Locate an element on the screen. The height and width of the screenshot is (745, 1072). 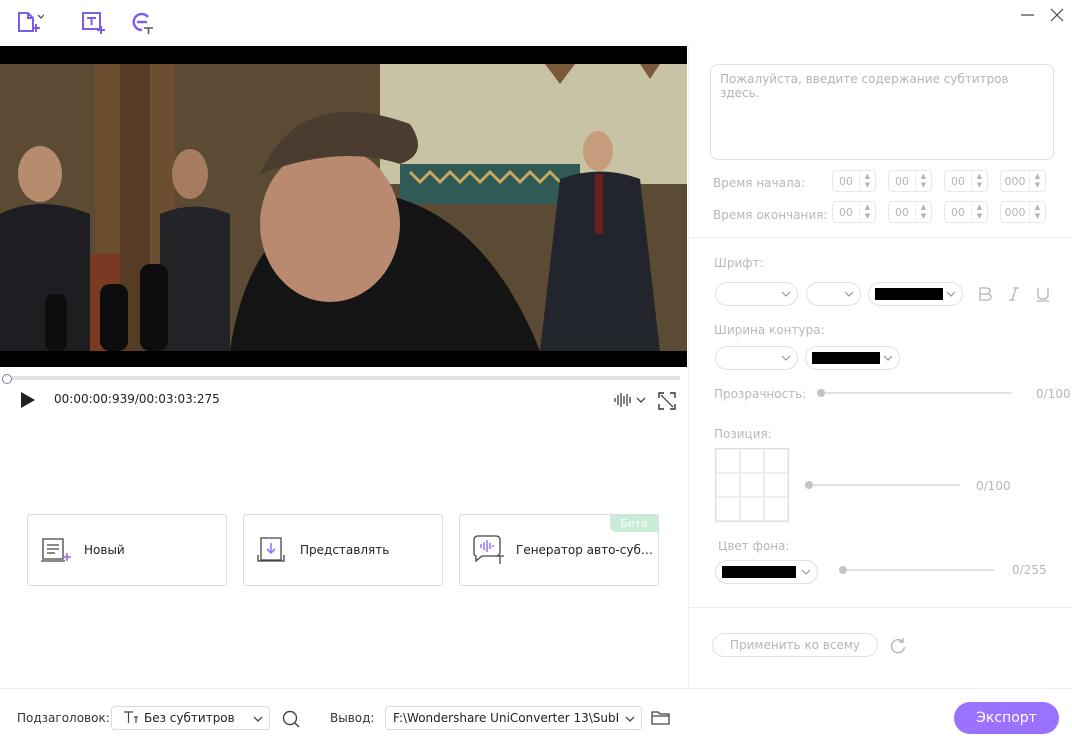
folder-icon is located at coordinates (660, 718).